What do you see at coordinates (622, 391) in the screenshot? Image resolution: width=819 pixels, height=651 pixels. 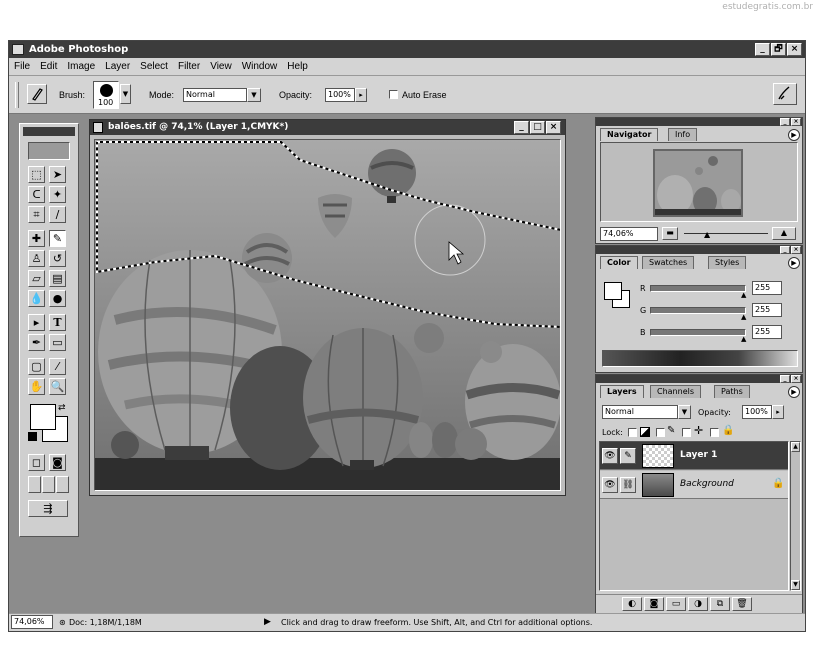 I see `tab-layers: Layers` at bounding box center [622, 391].